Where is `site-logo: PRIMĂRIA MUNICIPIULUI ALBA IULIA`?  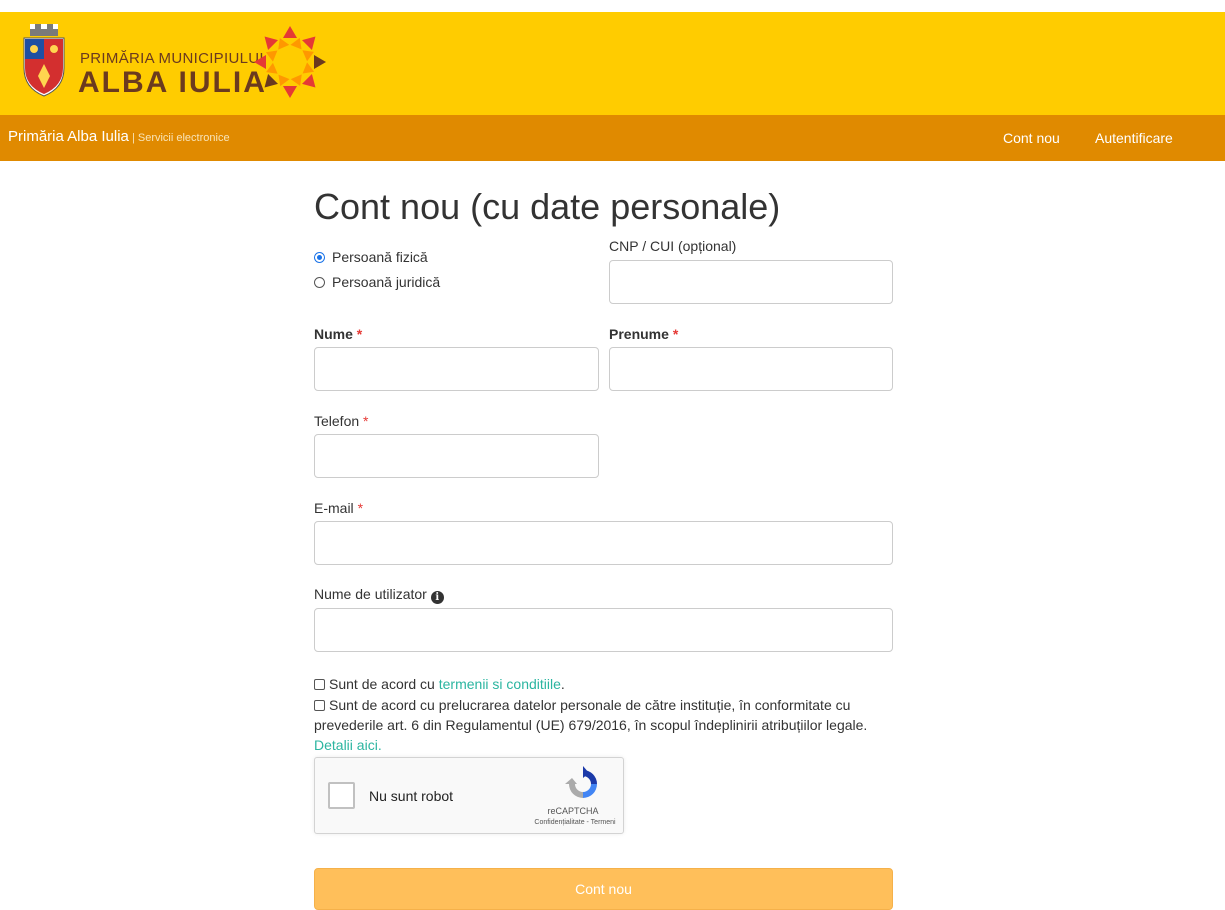 site-logo: PRIMĂRIA MUNICIPIULUI ALBA IULIA is located at coordinates (180, 62).